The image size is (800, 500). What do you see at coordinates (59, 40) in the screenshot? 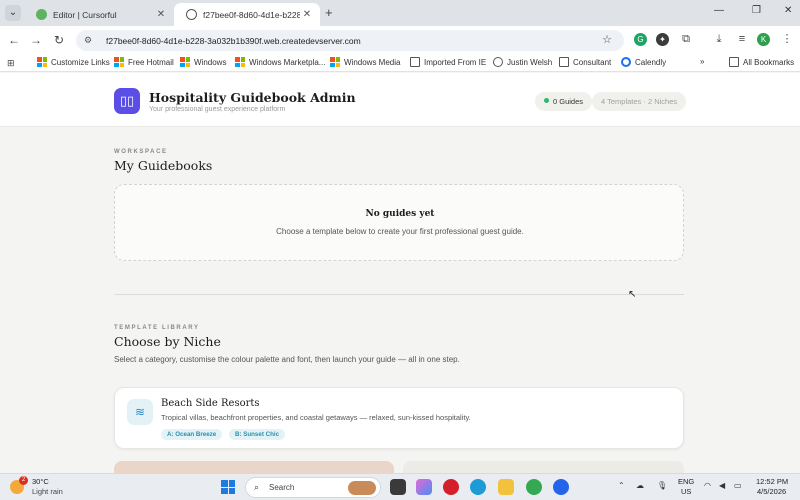
I see `reload-icon: ↻` at bounding box center [59, 40].